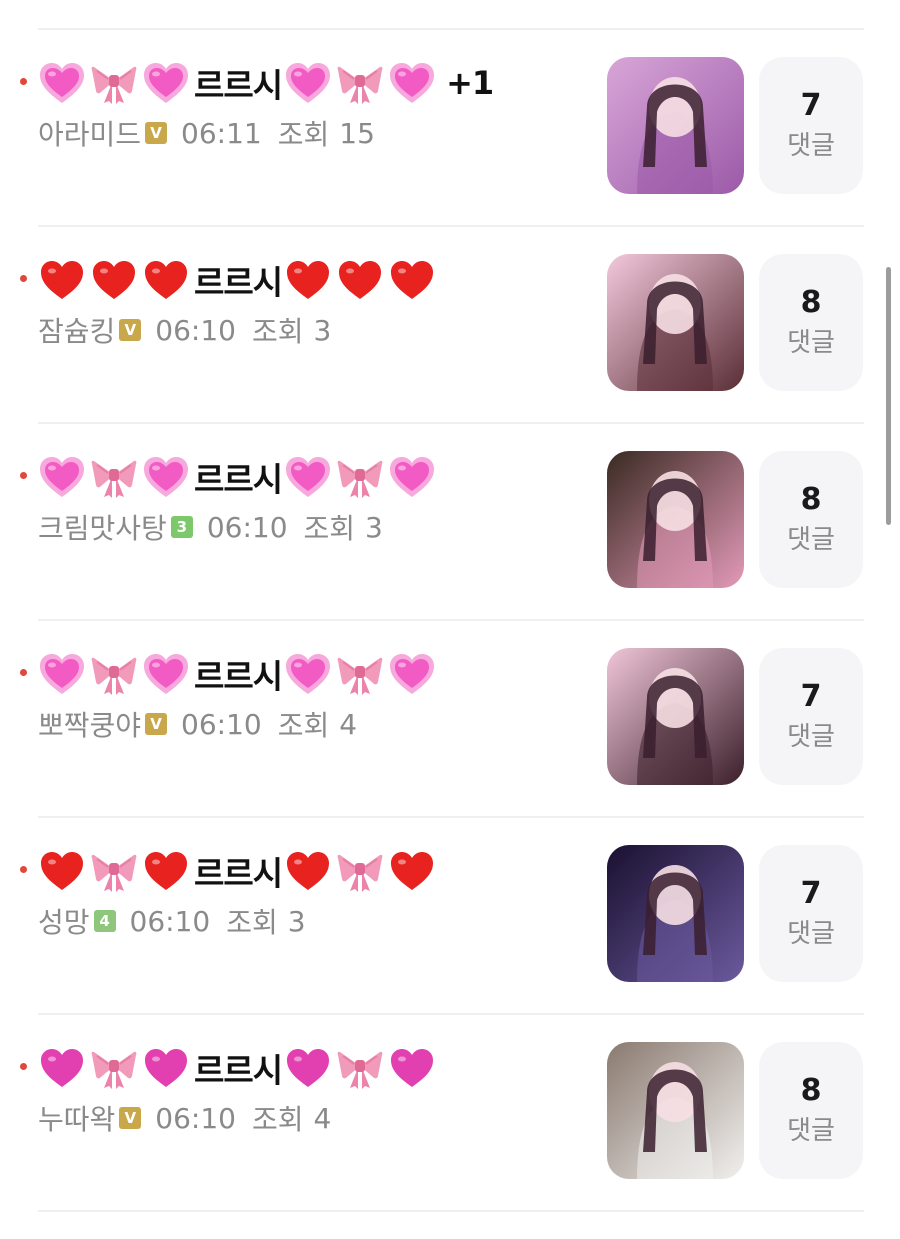 This screenshot has height=1239, width=900. Describe the element at coordinates (221, 133) in the screenshot. I see `post-time: 06:11` at that location.